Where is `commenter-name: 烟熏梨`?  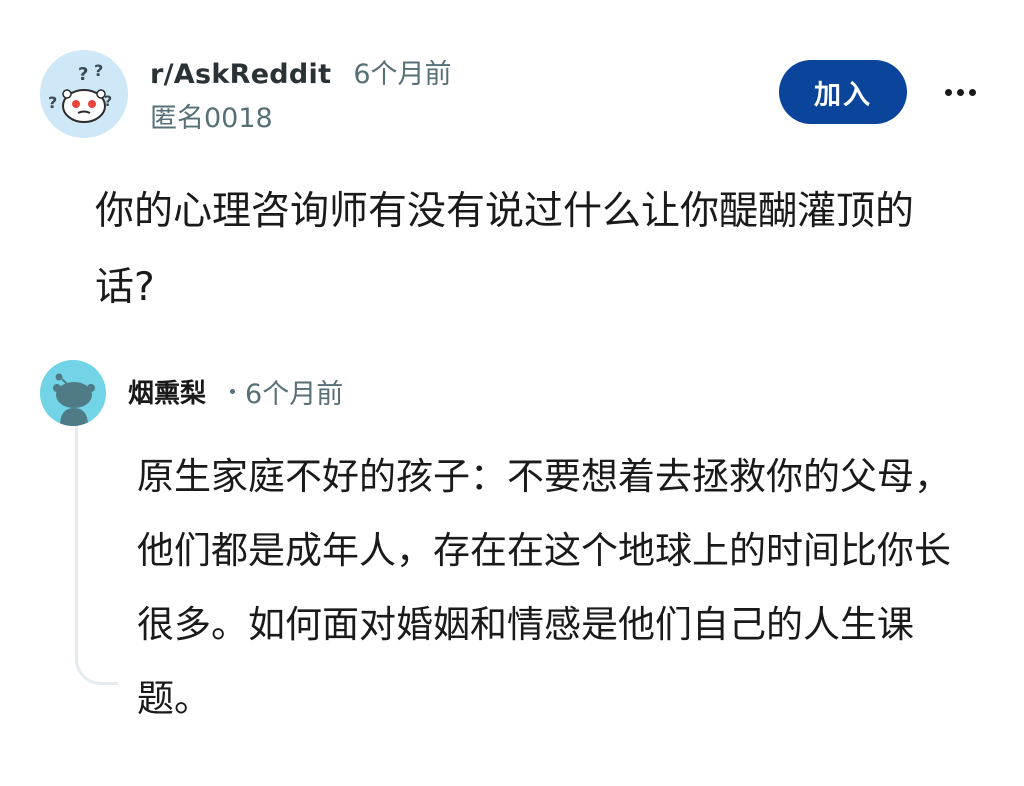 commenter-name: 烟熏梨 is located at coordinates (167, 391).